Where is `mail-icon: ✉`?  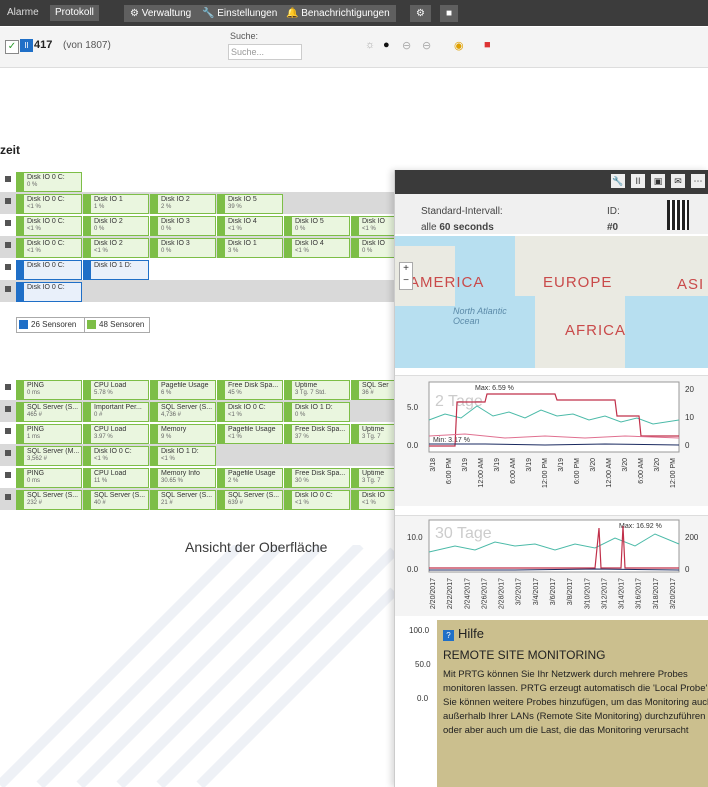
mail-icon: ✉ is located at coordinates (678, 181).